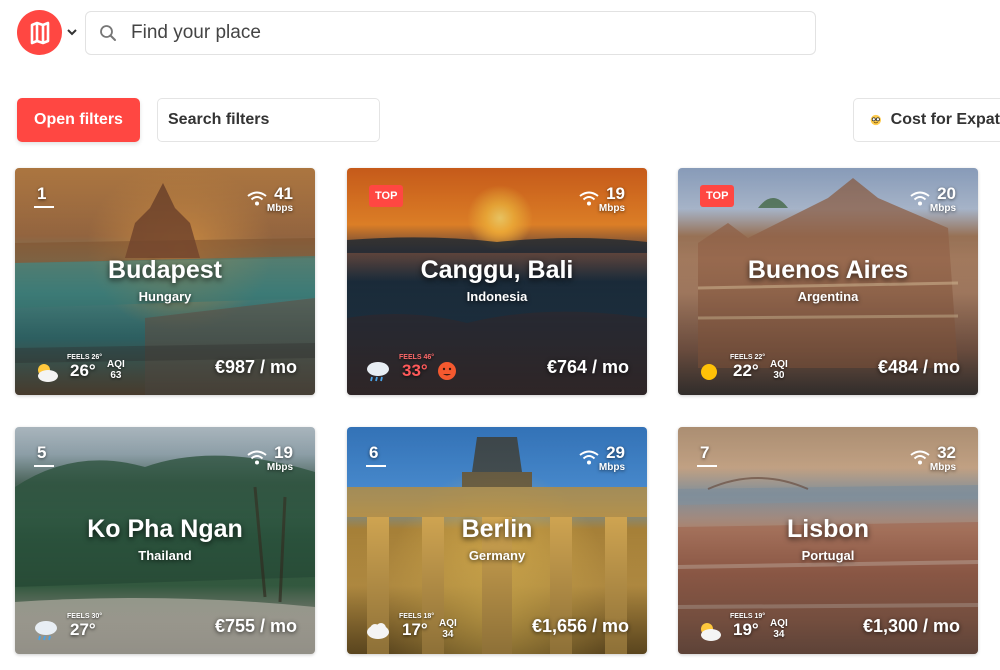 The height and width of the screenshot is (670, 1000). Describe the element at coordinates (746, 370) in the screenshot. I see `temperature: 22°` at that location.